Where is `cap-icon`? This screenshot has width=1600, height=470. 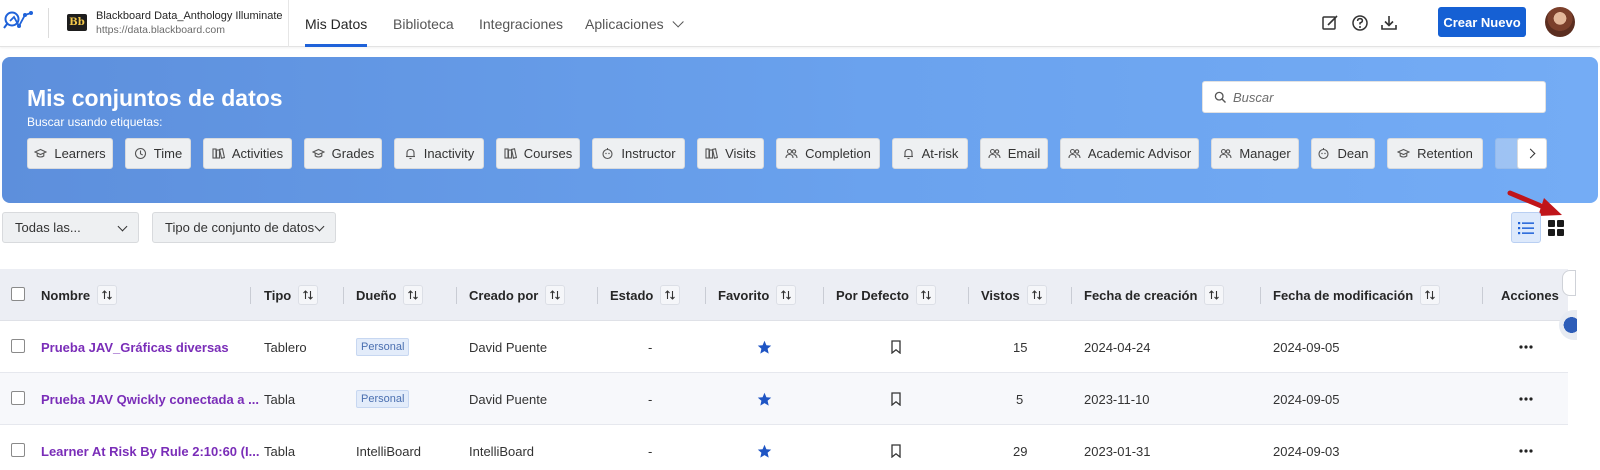 cap-icon is located at coordinates (318, 153).